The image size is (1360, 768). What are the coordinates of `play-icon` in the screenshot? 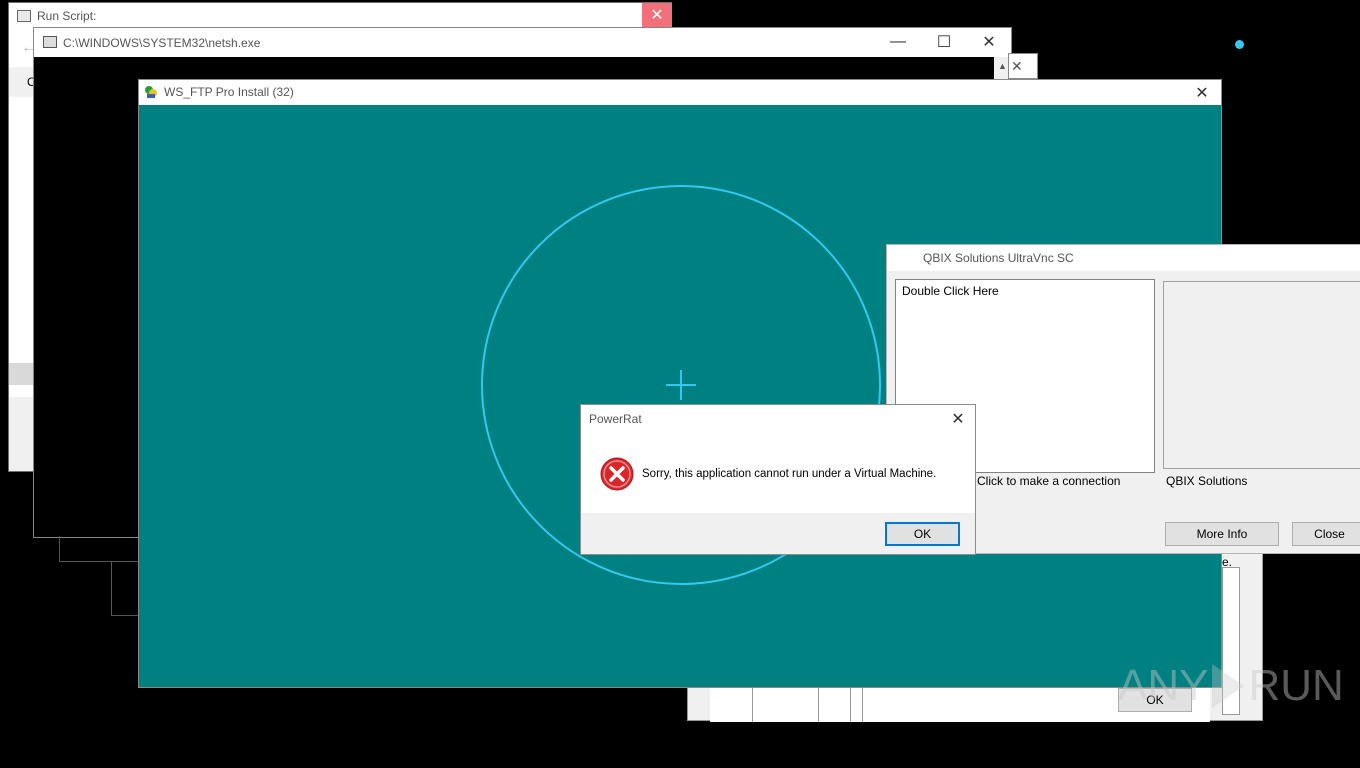 It's located at (1228, 686).